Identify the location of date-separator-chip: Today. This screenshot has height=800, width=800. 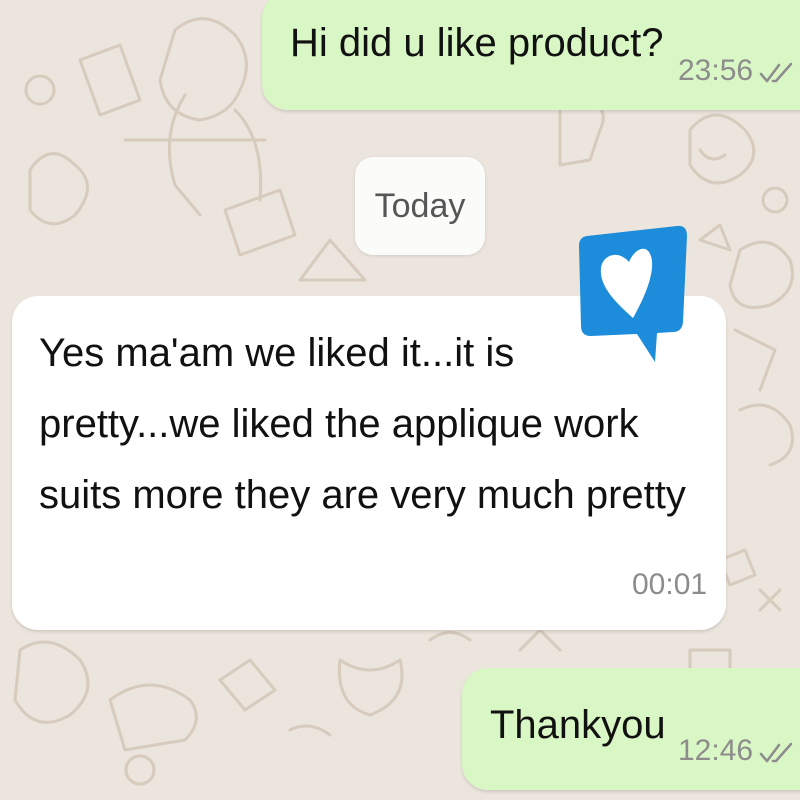
(420, 206).